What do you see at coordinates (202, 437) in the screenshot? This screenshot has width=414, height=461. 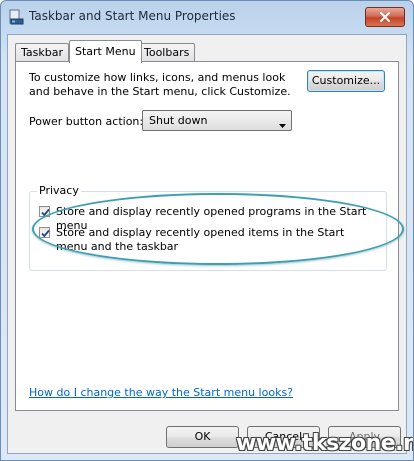 I see `ok-button: OK` at bounding box center [202, 437].